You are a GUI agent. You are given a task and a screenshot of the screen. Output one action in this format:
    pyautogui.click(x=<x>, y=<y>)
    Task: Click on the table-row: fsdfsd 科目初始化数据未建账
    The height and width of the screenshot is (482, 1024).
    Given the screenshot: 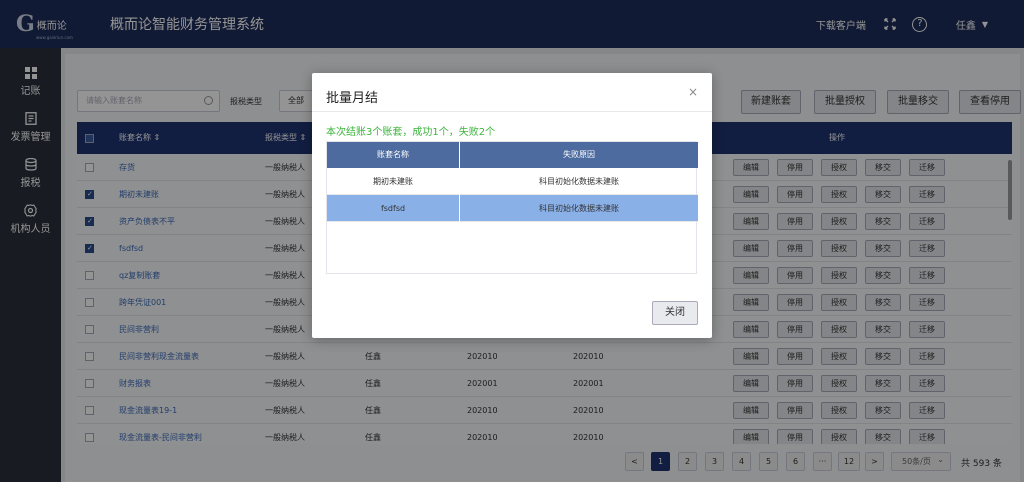 What is the action you would take?
    pyautogui.click(x=512, y=208)
    